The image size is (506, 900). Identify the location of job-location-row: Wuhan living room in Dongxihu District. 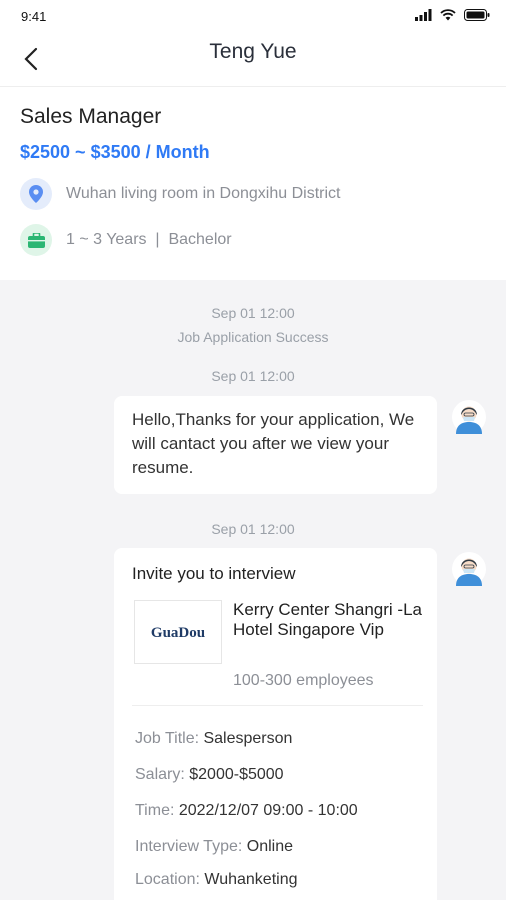
(180, 194).